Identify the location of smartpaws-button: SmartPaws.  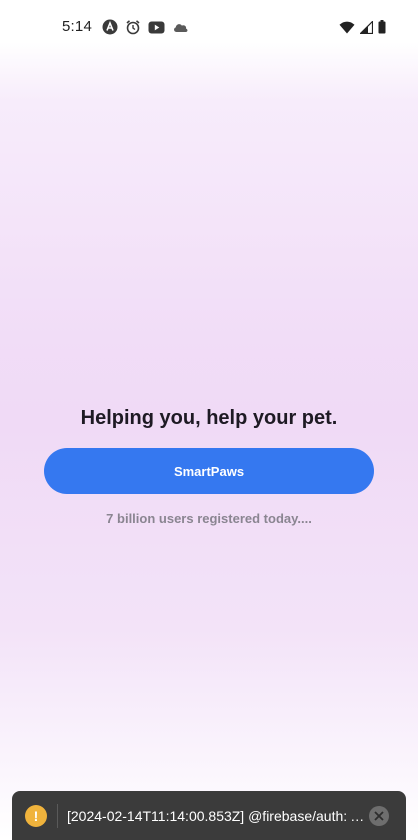
(209, 471).